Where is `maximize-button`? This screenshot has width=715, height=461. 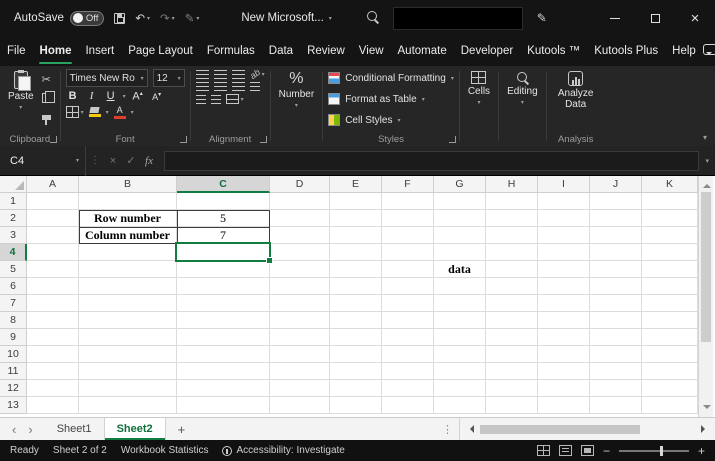 maximize-button is located at coordinates (655, 18).